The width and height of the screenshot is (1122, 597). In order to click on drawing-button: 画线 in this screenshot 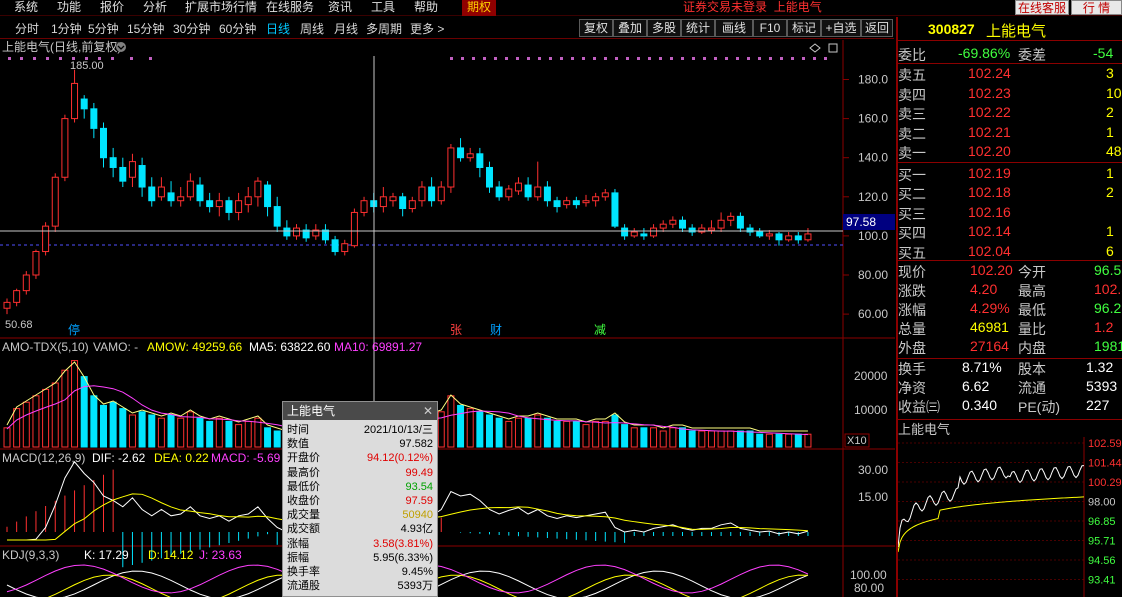, I will do `click(734, 28)`.